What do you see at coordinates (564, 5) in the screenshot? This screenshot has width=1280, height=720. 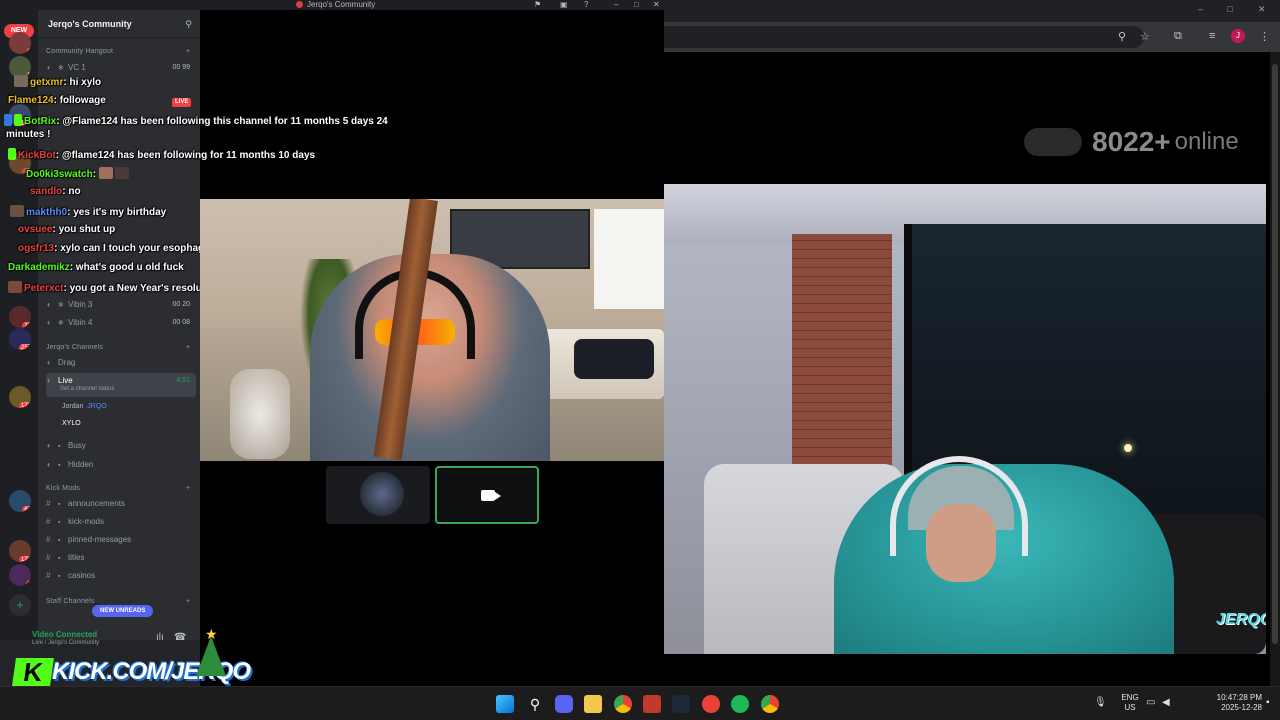 I see `notification-icon: ▣` at bounding box center [564, 5].